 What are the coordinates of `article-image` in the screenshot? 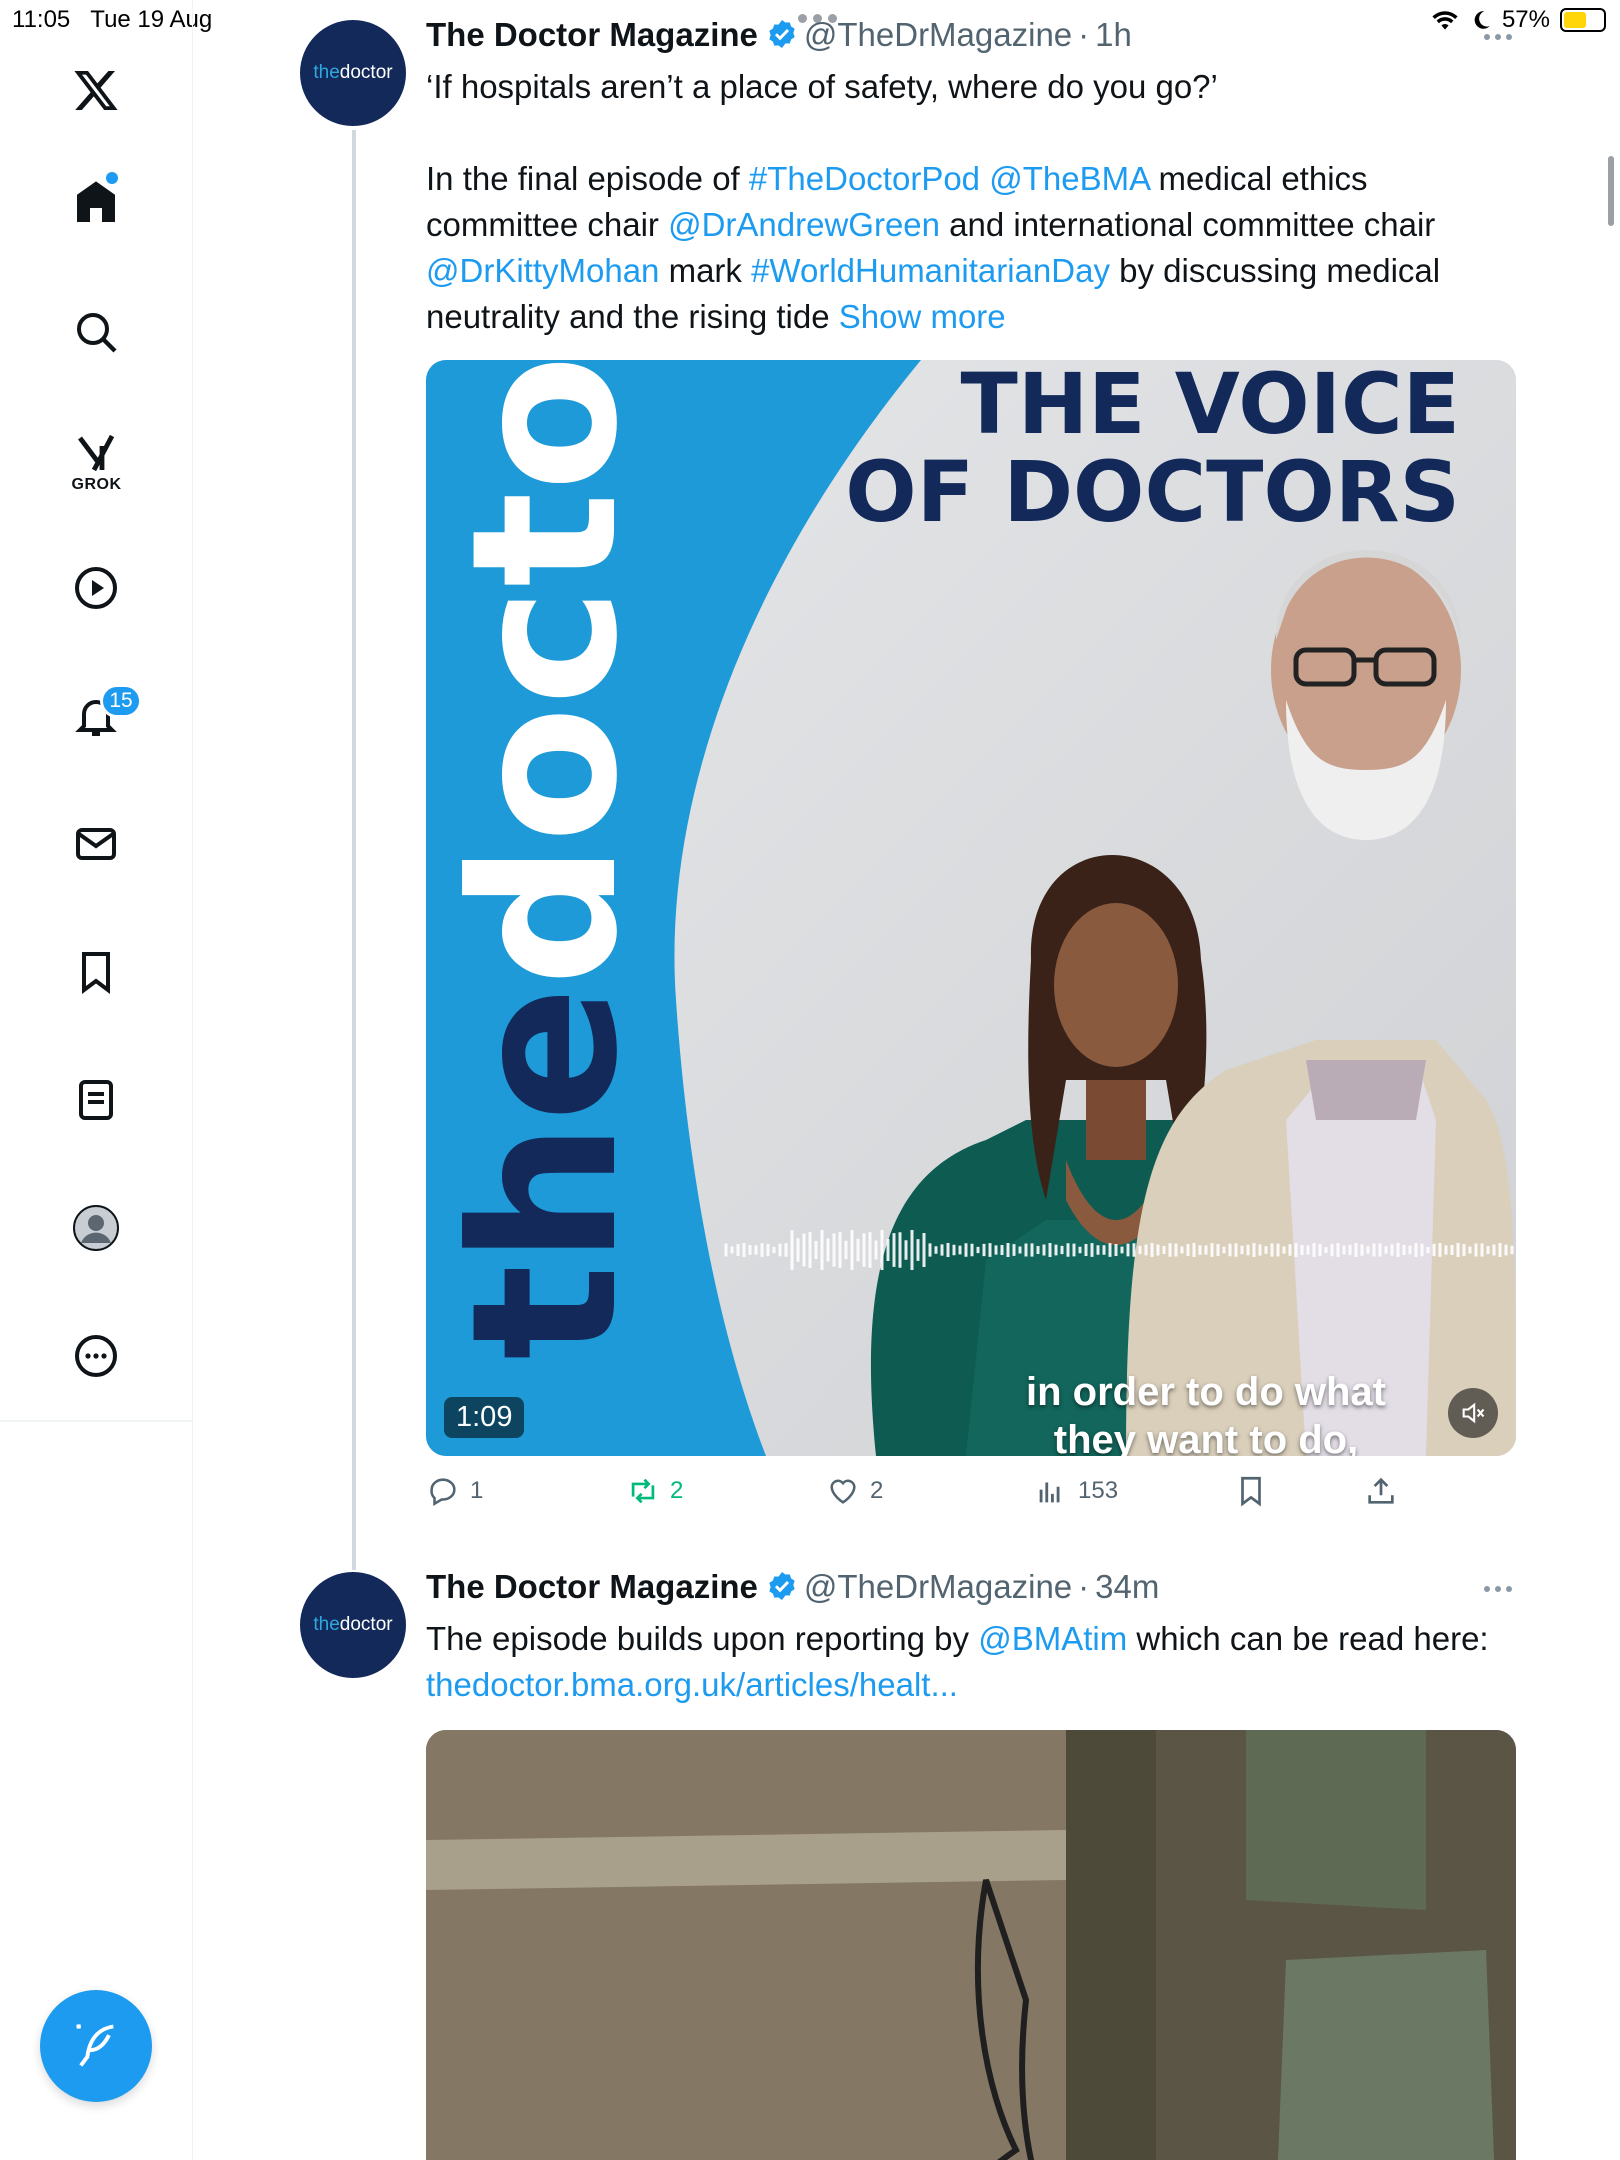 It's located at (971, 1945).